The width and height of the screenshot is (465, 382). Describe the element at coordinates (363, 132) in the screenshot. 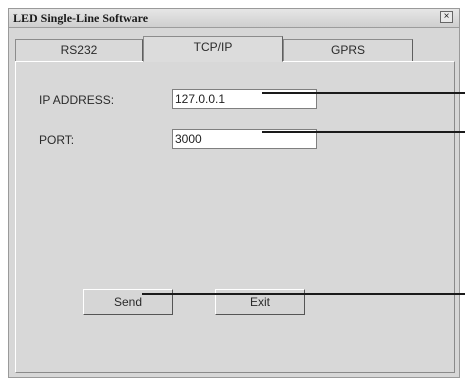

I see `port-callout-line` at that location.